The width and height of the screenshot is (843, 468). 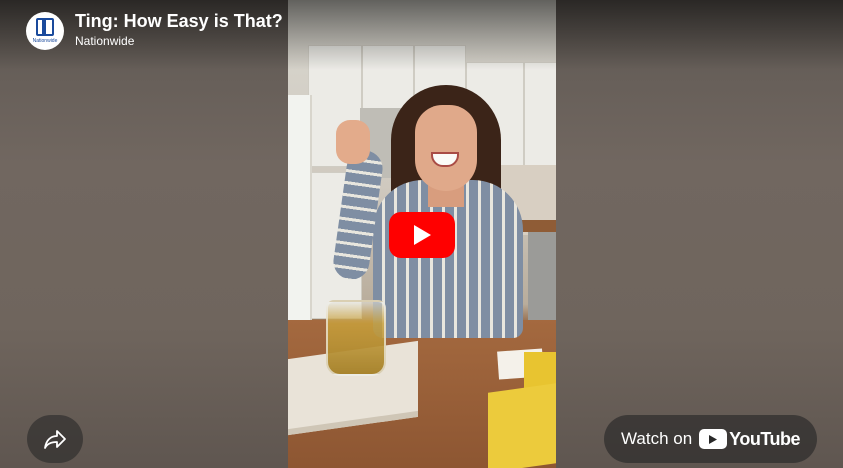 I want to click on tea-mug, so click(x=356, y=338).